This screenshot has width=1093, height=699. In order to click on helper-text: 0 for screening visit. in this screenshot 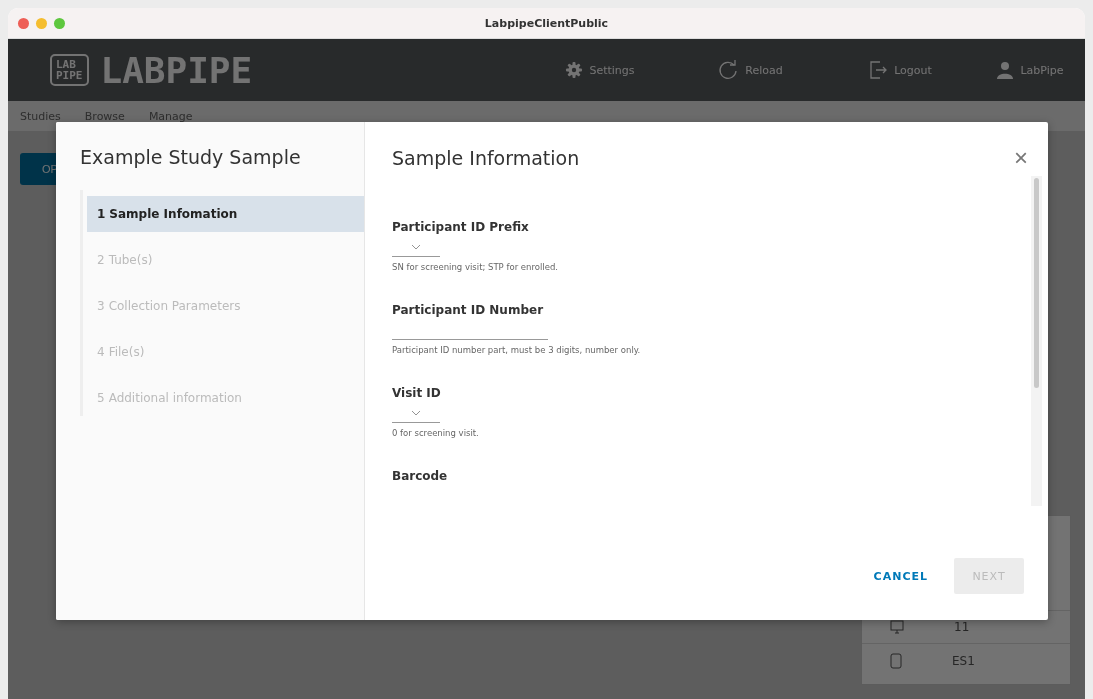, I will do `click(435, 433)`.